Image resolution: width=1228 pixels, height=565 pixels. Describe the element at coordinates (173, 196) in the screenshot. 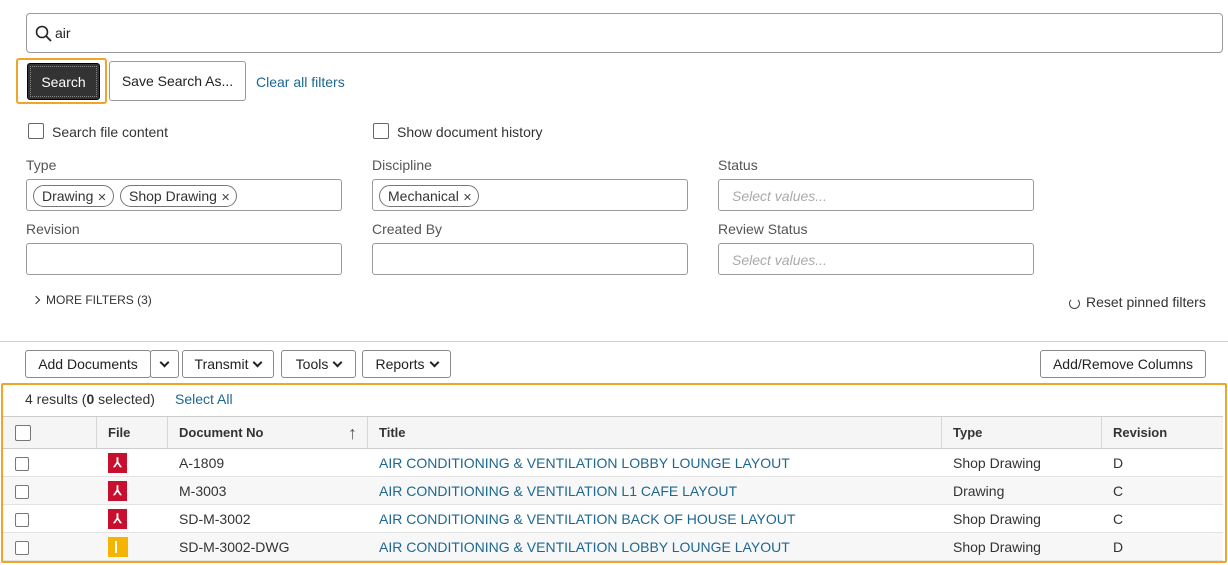

I see `chip-label: Shop Drawing` at that location.